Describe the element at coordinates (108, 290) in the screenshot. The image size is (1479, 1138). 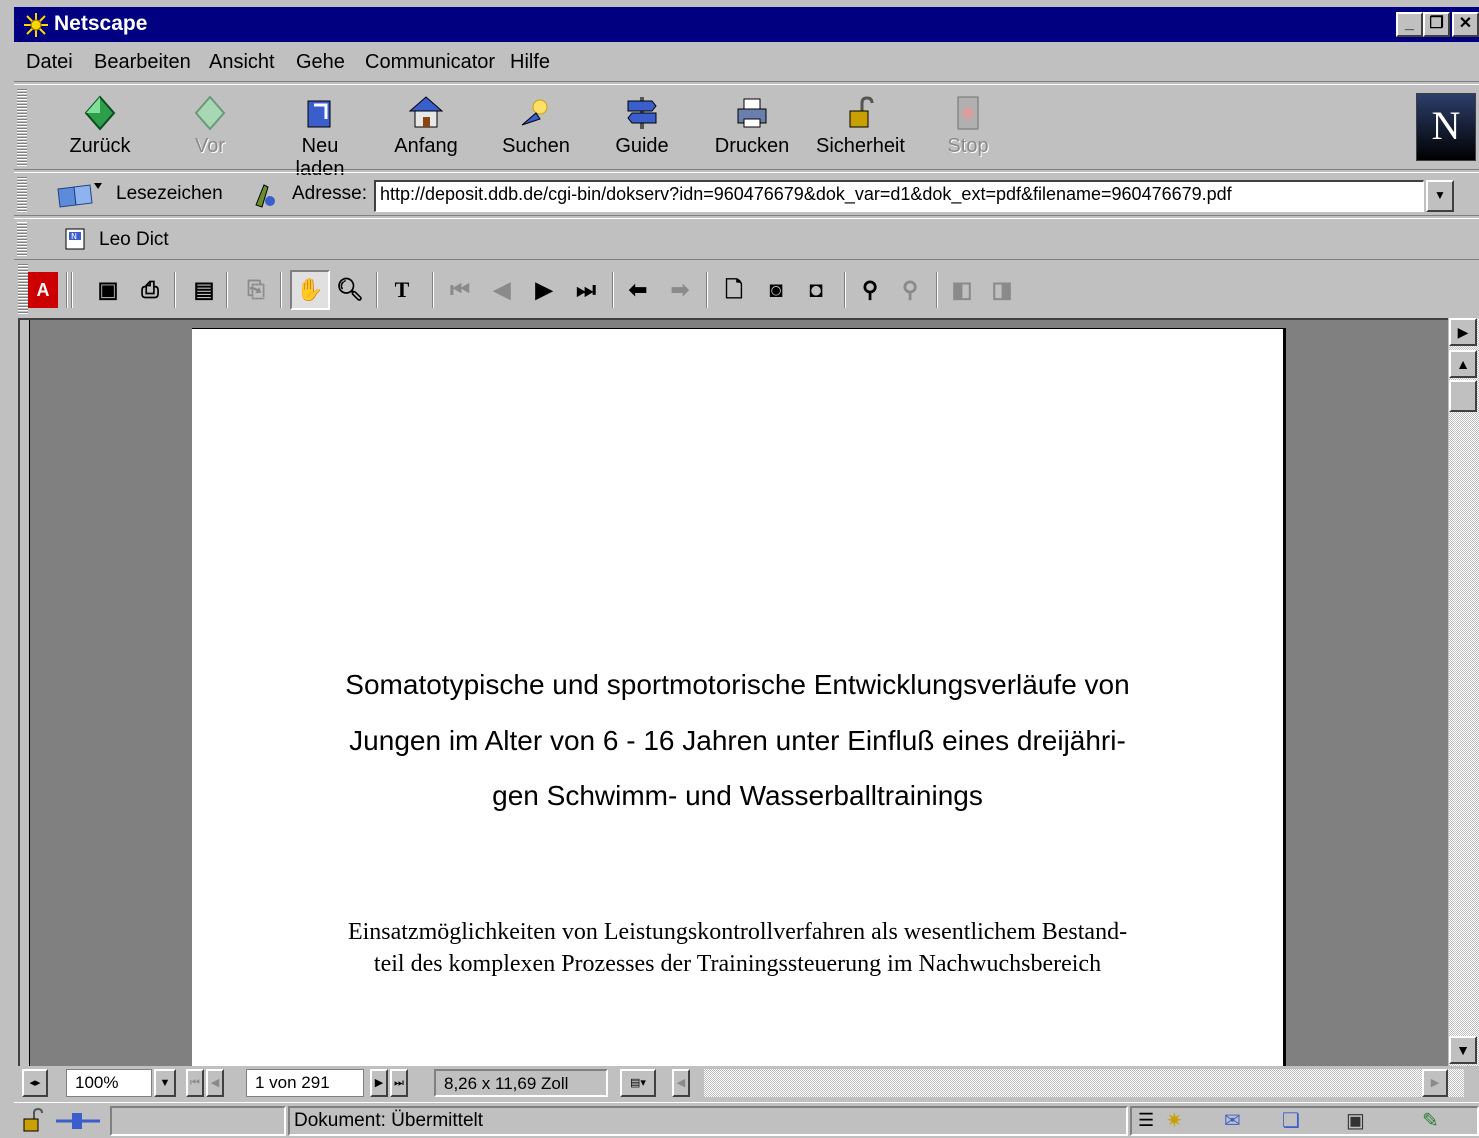
I see `save-icon: ▣` at that location.